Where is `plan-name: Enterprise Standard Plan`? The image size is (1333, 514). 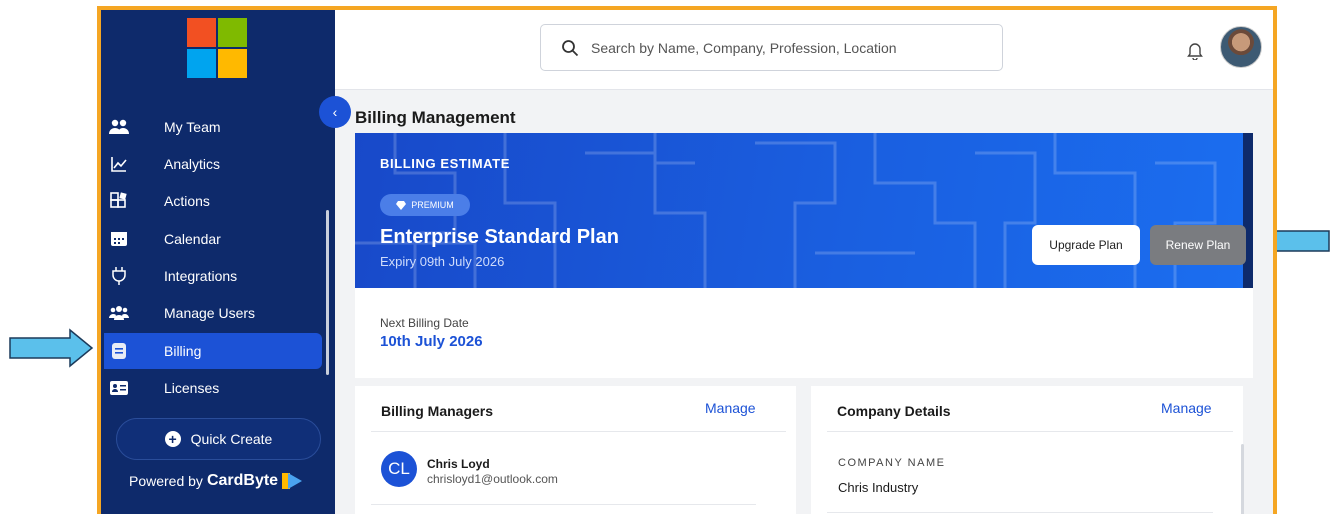 plan-name: Enterprise Standard Plan is located at coordinates (499, 237).